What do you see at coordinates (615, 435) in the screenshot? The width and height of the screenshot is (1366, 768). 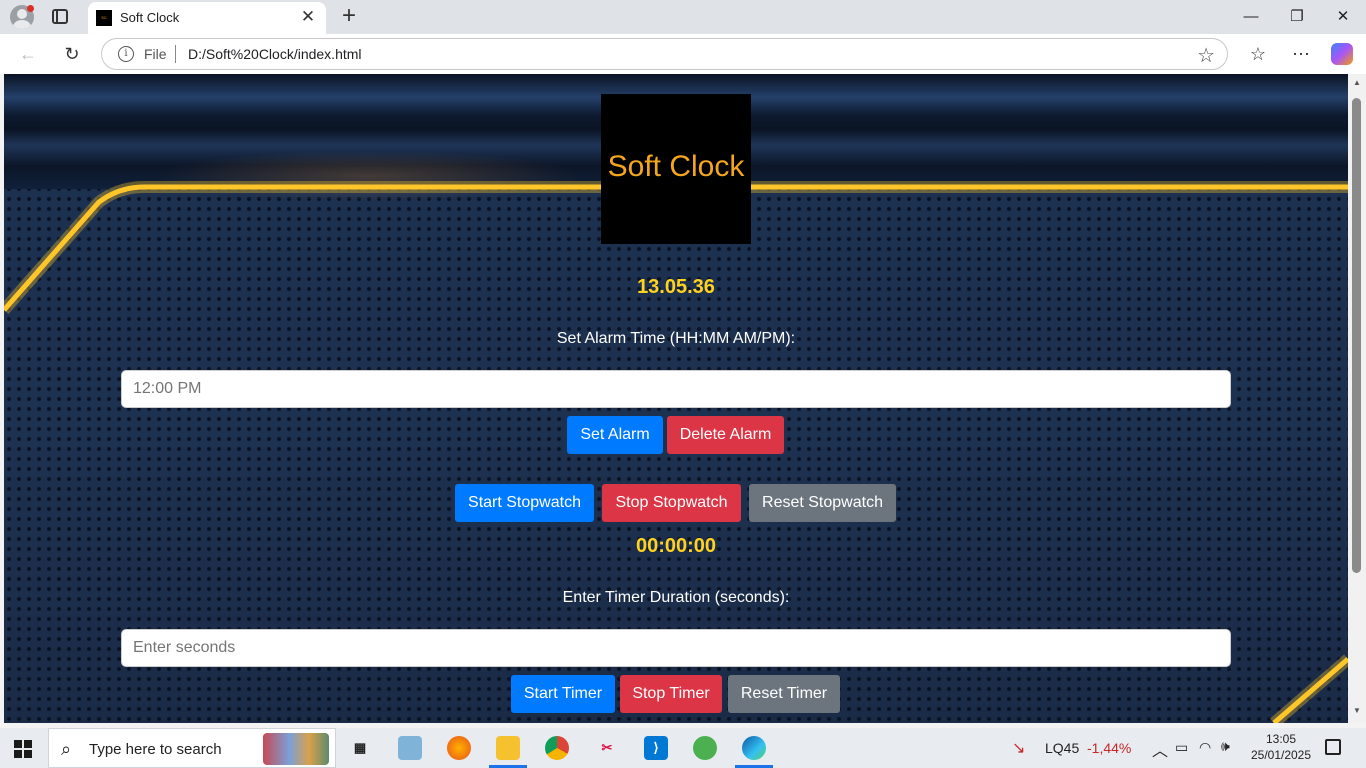 I see `set-alarm-button: Set Alarm` at bounding box center [615, 435].